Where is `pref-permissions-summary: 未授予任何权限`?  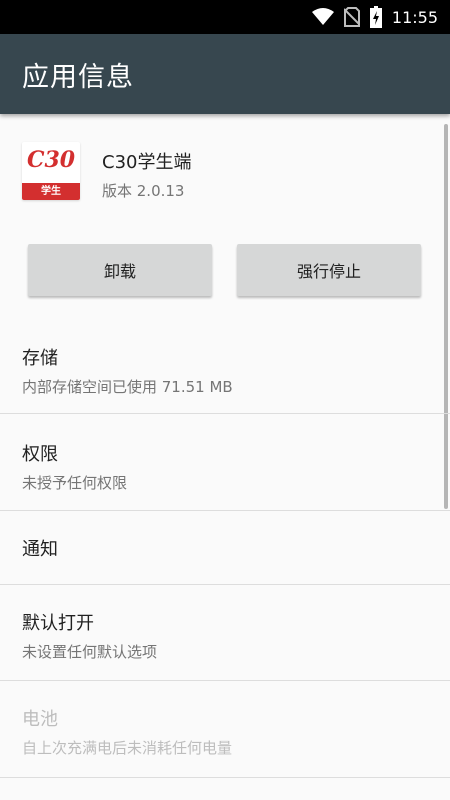
pref-permissions-summary: 未授予任何权限 is located at coordinates (75, 483).